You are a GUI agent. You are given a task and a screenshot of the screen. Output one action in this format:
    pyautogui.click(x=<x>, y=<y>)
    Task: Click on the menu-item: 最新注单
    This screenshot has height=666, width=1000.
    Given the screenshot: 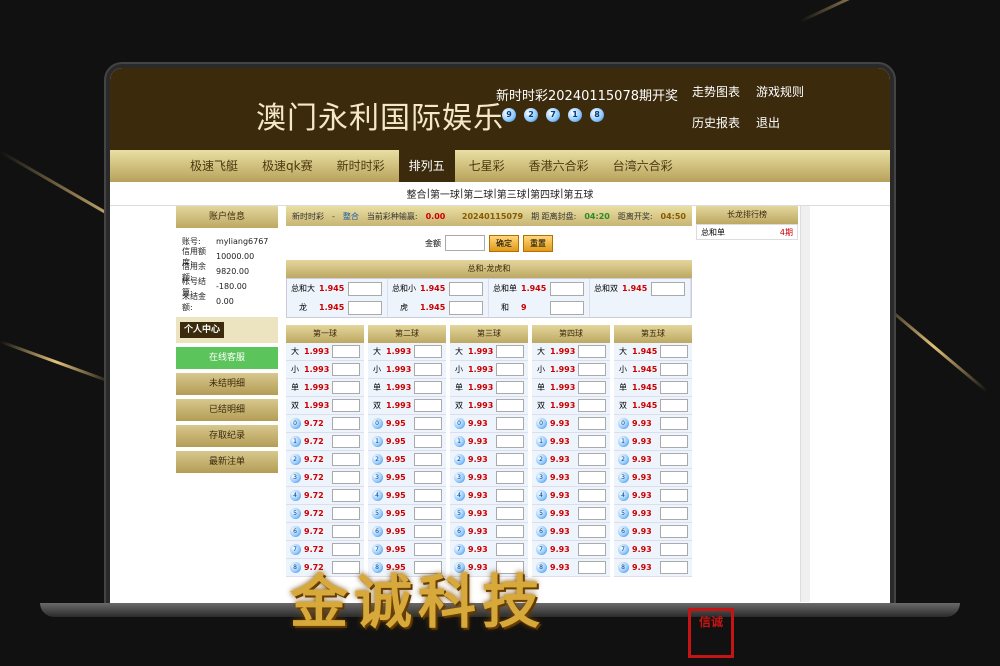 What is the action you would take?
    pyautogui.click(x=227, y=462)
    